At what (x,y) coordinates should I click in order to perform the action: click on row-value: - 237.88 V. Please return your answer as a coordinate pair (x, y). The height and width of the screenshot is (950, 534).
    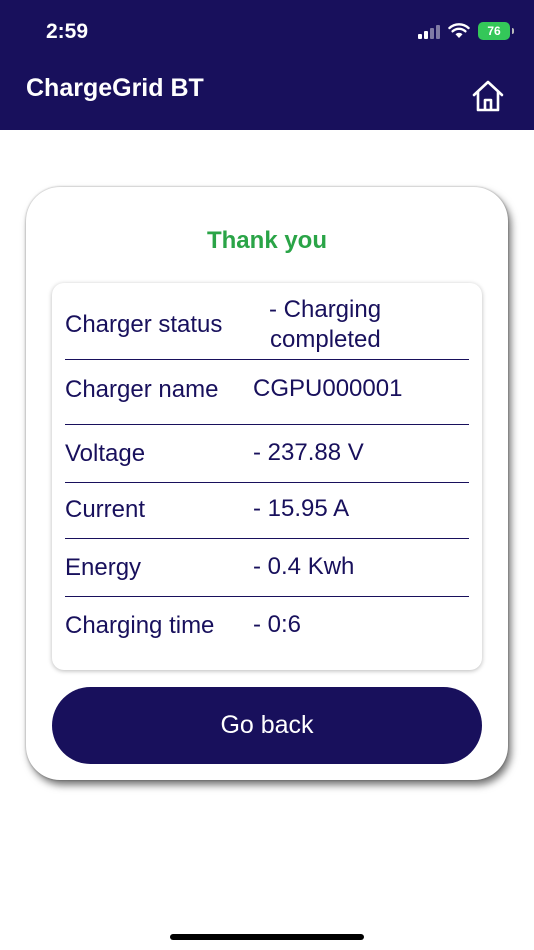
    Looking at the image, I should click on (308, 452).